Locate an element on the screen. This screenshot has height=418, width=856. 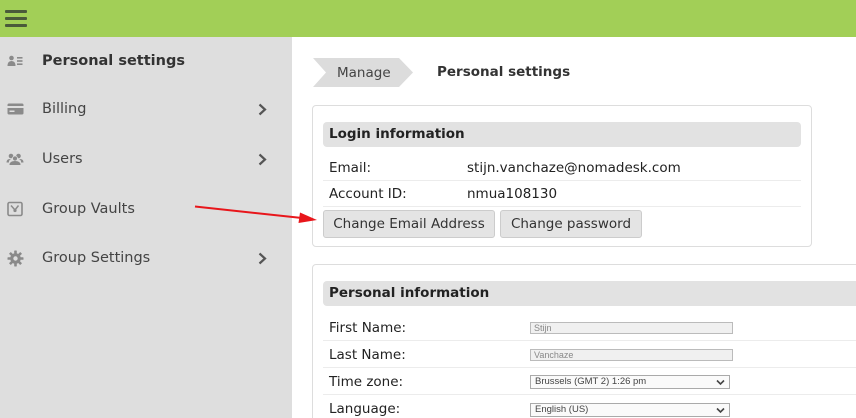
change-password-button: Change password is located at coordinates (571, 224).